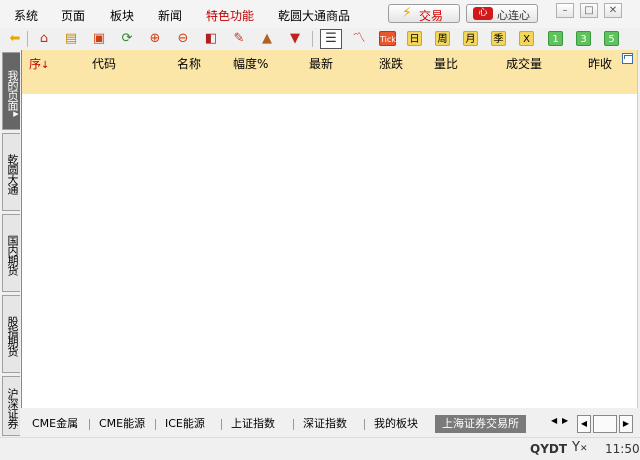 This screenshot has height=460, width=640. I want to click on sidebar-tab-label: 国内期货, so click(12, 255).